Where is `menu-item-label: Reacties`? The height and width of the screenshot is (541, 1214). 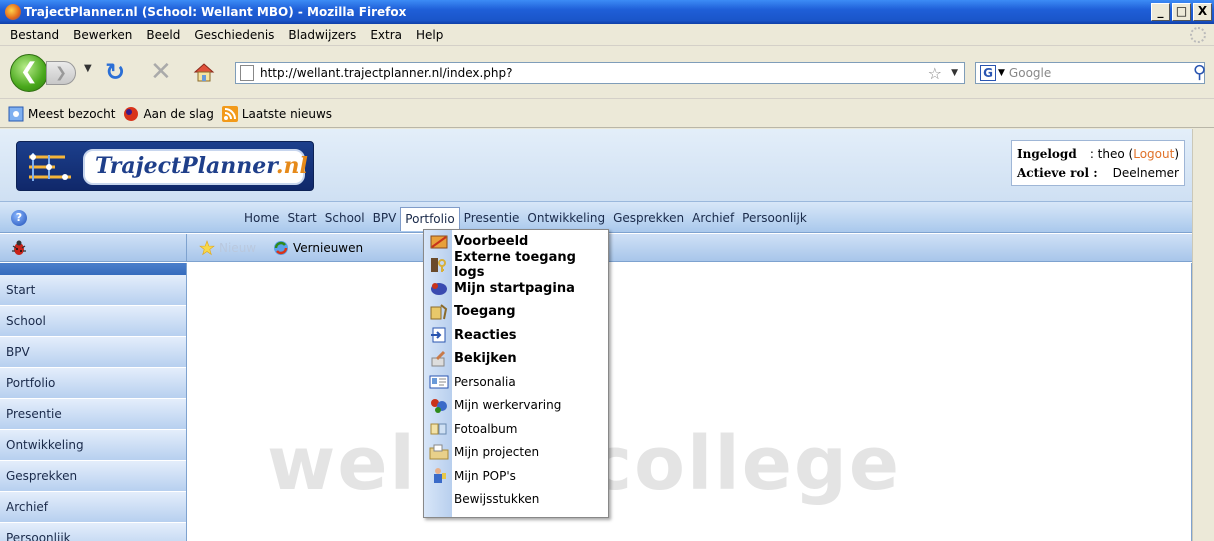
menu-item-label: Reacties is located at coordinates (485, 335).